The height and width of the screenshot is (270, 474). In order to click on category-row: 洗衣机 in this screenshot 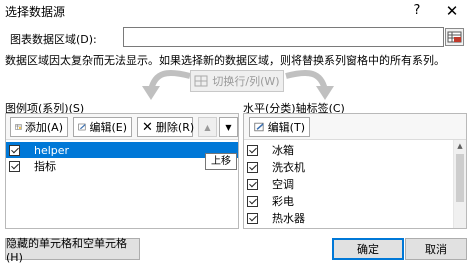, I will do `click(355, 167)`.